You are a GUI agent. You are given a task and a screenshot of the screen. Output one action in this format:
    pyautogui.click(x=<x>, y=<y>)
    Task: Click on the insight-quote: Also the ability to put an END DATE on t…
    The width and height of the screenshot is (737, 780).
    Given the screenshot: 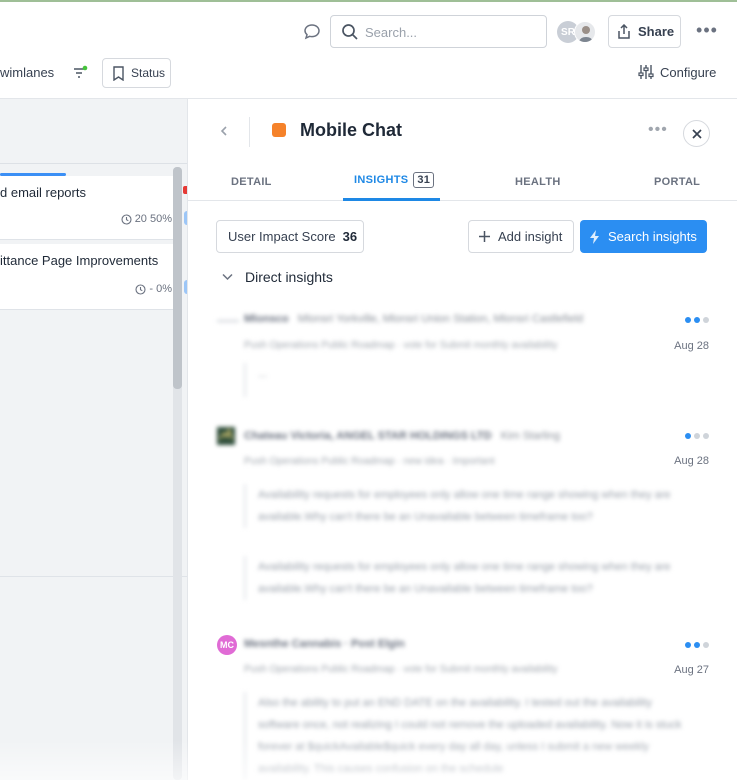 What is the action you would take?
    pyautogui.click(x=464, y=736)
    